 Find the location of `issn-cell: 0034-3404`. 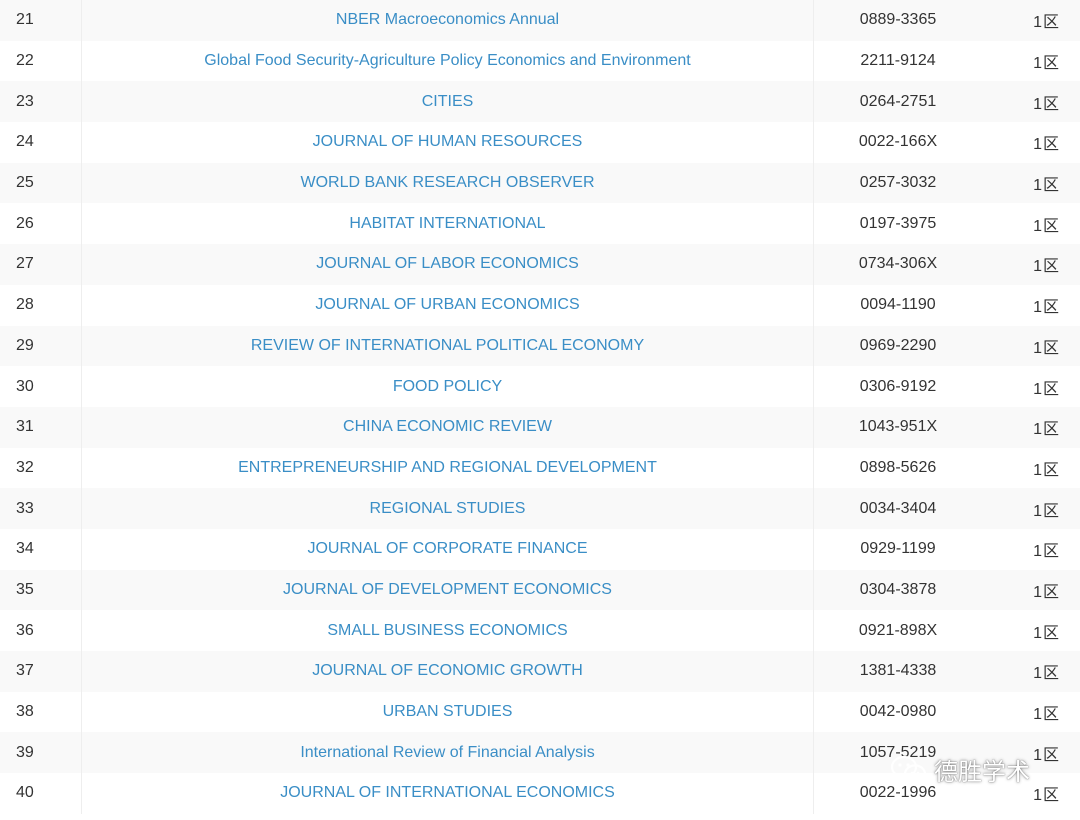

issn-cell: 0034-3404 is located at coordinates (898, 508).